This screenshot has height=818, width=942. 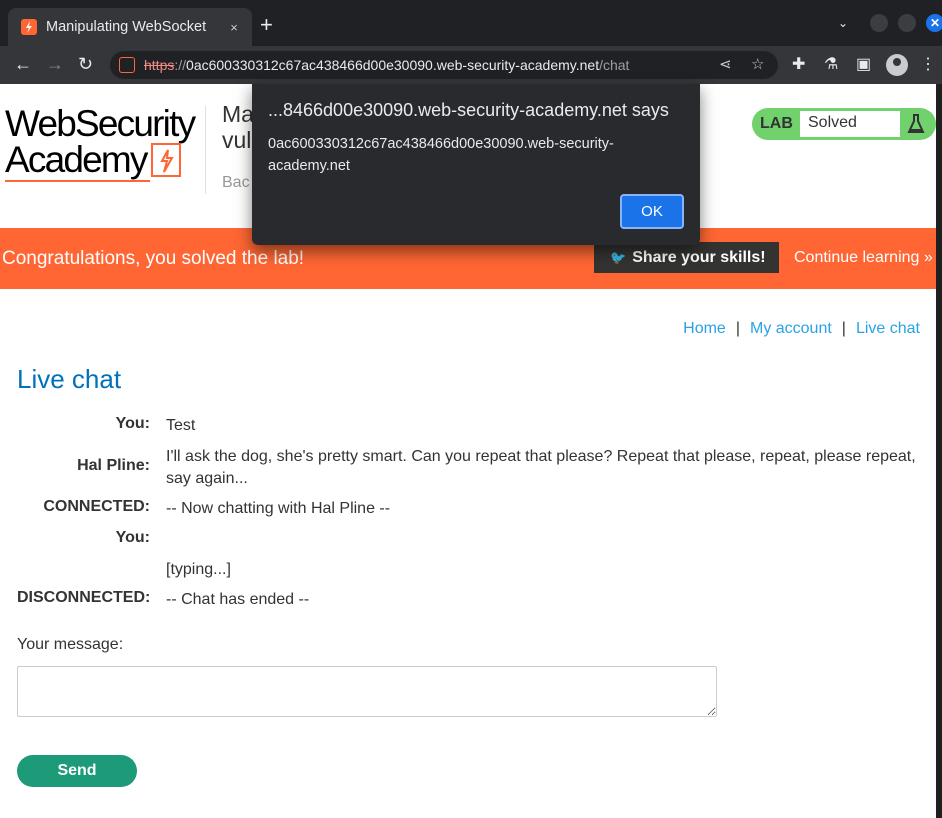 I want to click on top-nav: Home | My account | Live chat, so click(x=801, y=329).